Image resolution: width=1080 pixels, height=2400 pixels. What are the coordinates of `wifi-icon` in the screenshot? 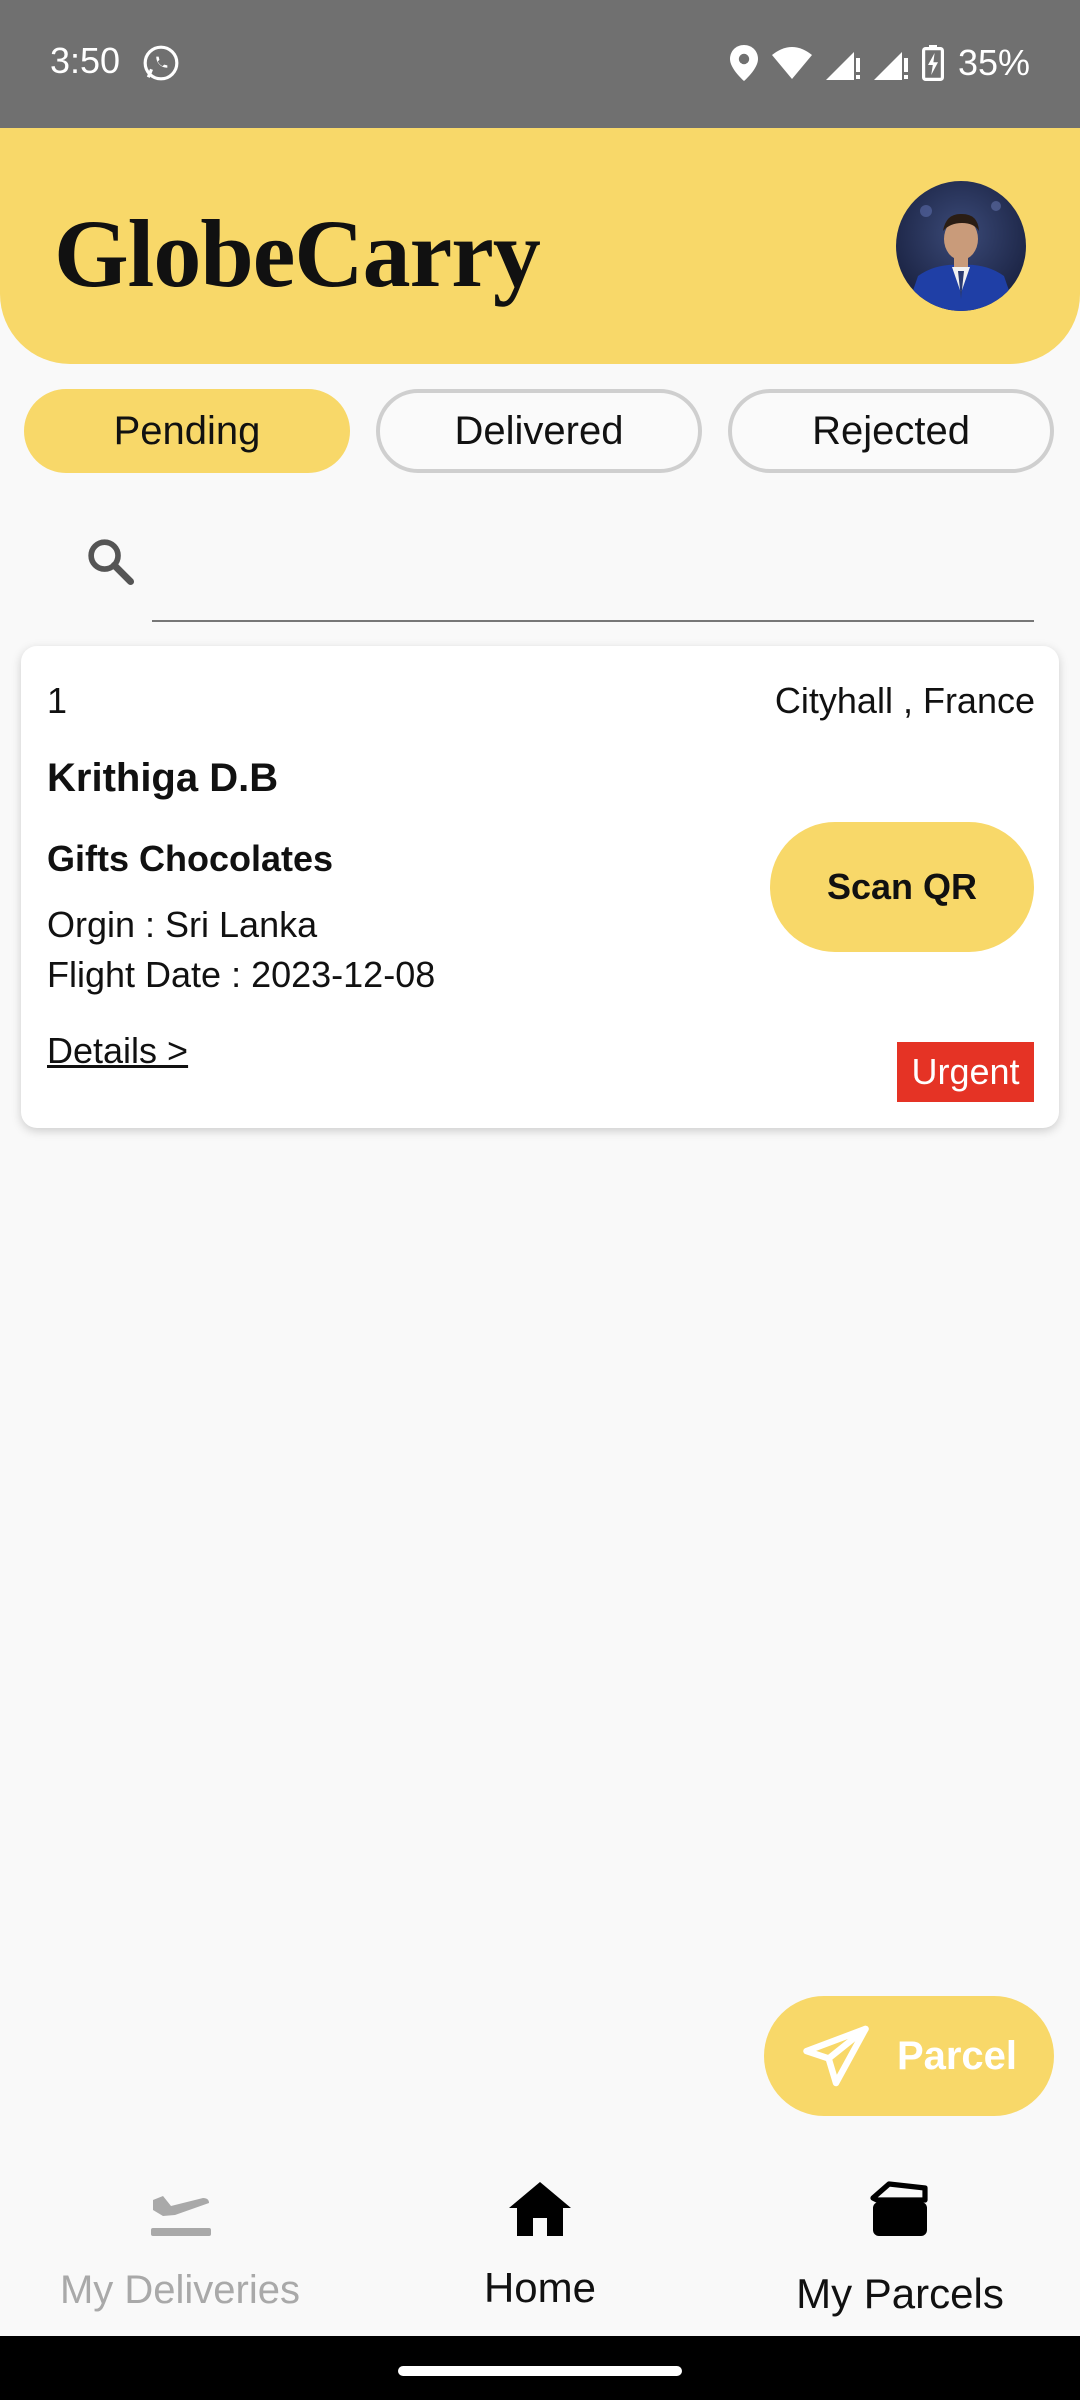 It's located at (791, 63).